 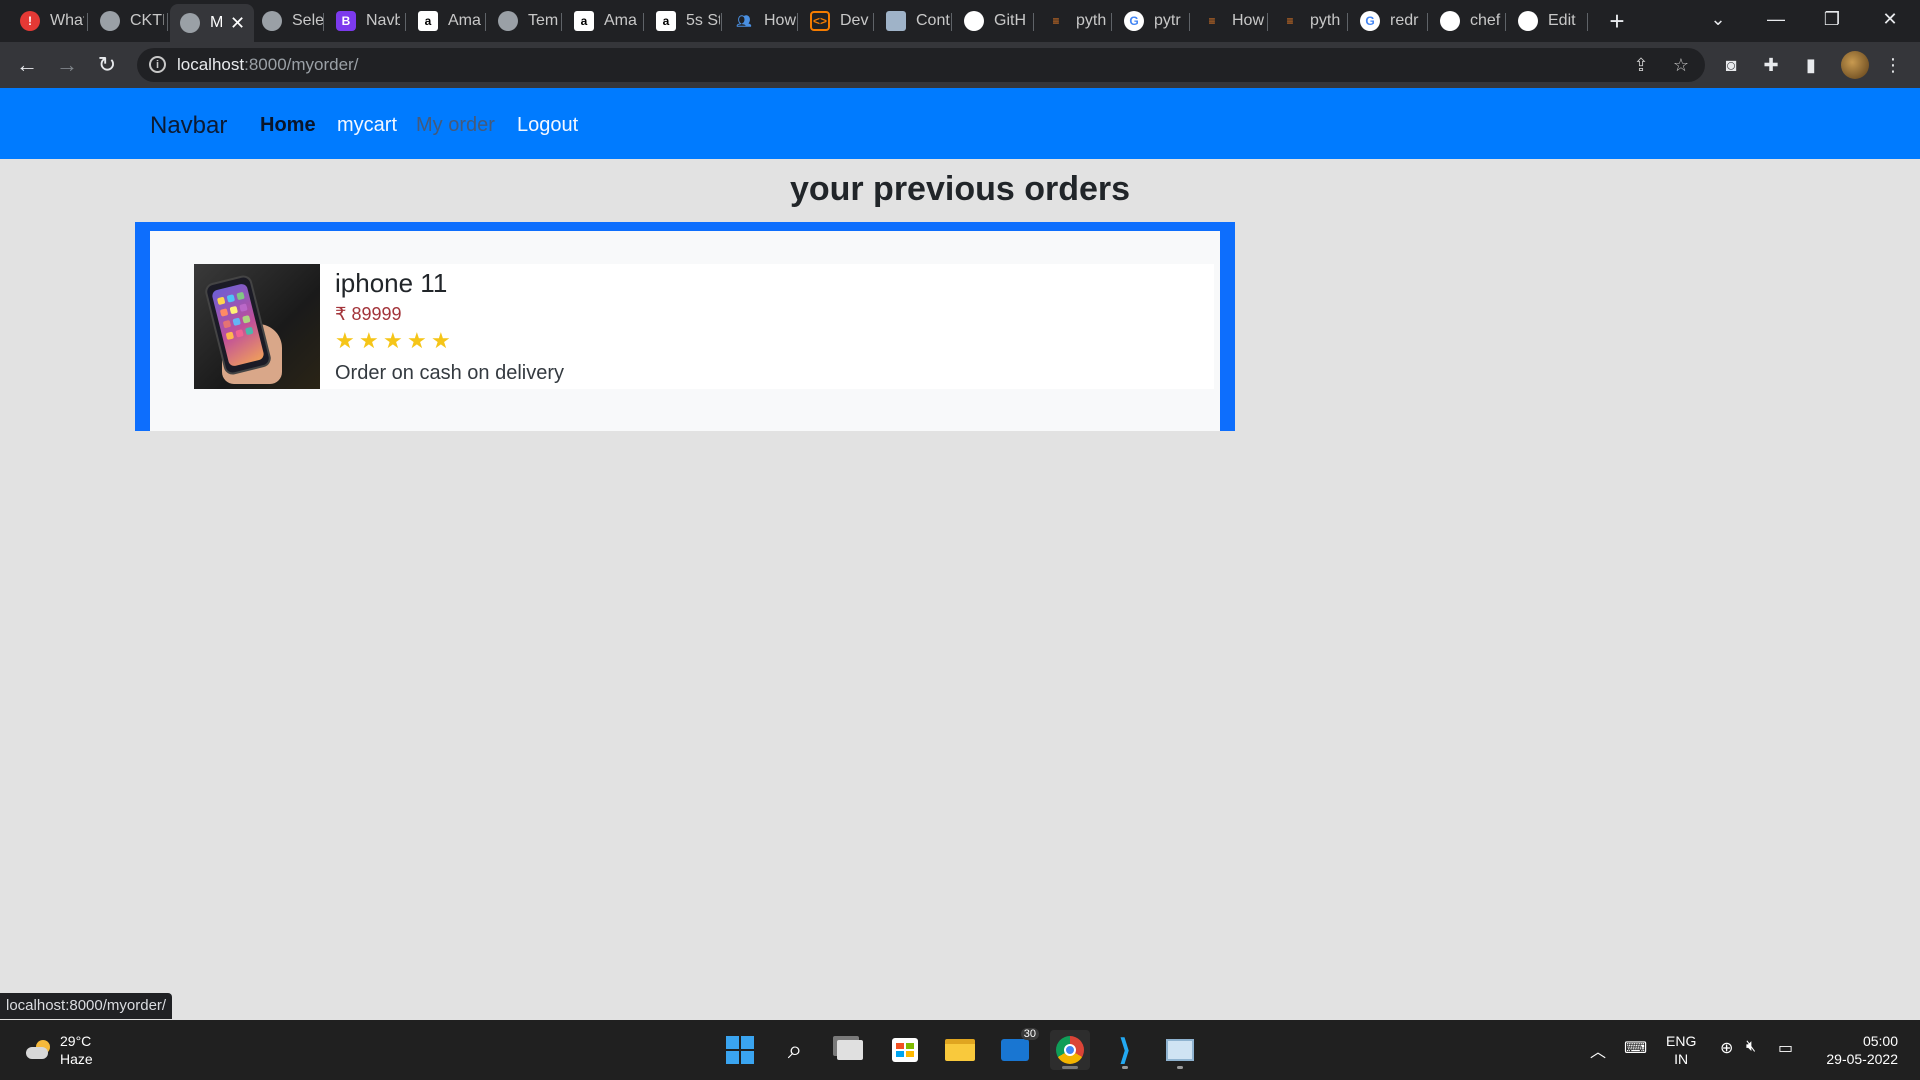 What do you see at coordinates (1890, 19) in the screenshot?
I see `close-window-button: ✕` at bounding box center [1890, 19].